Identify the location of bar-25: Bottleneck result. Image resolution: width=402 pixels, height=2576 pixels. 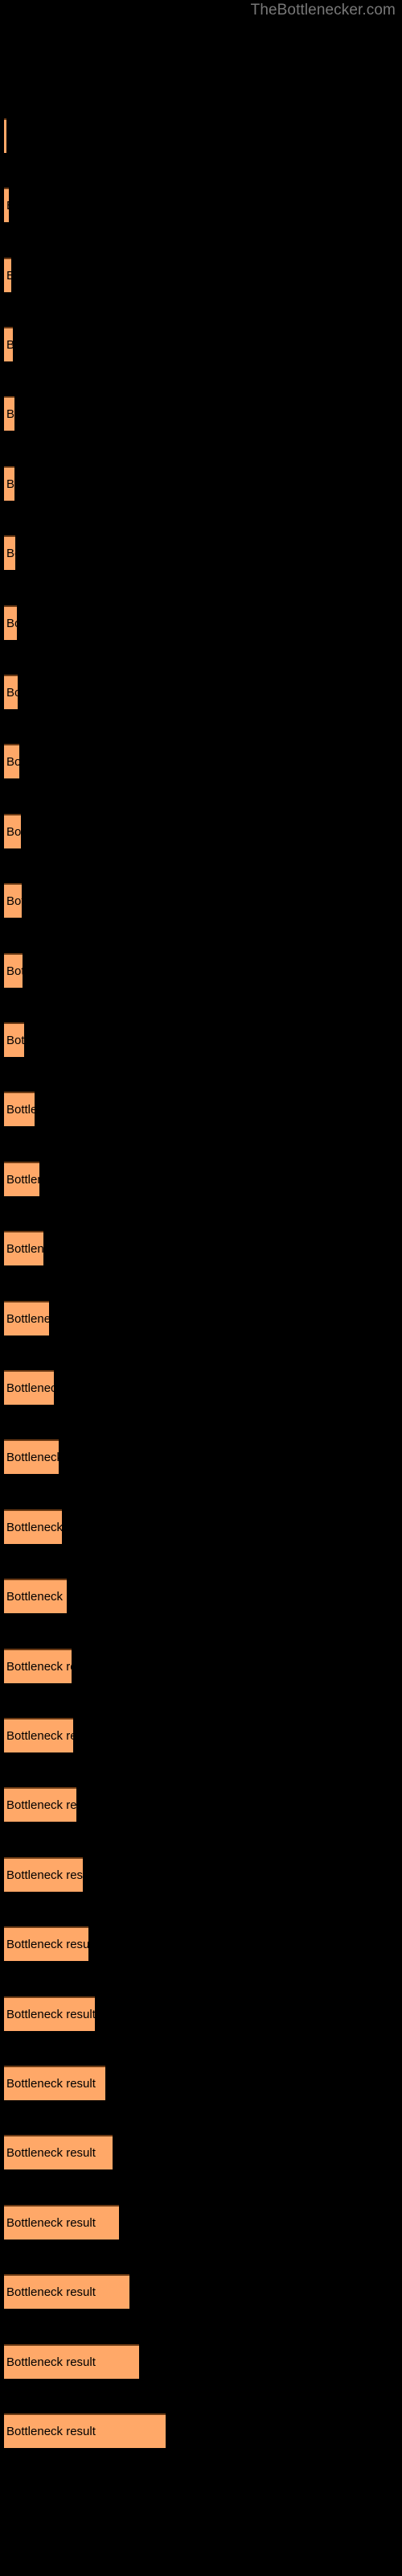
(40, 1804).